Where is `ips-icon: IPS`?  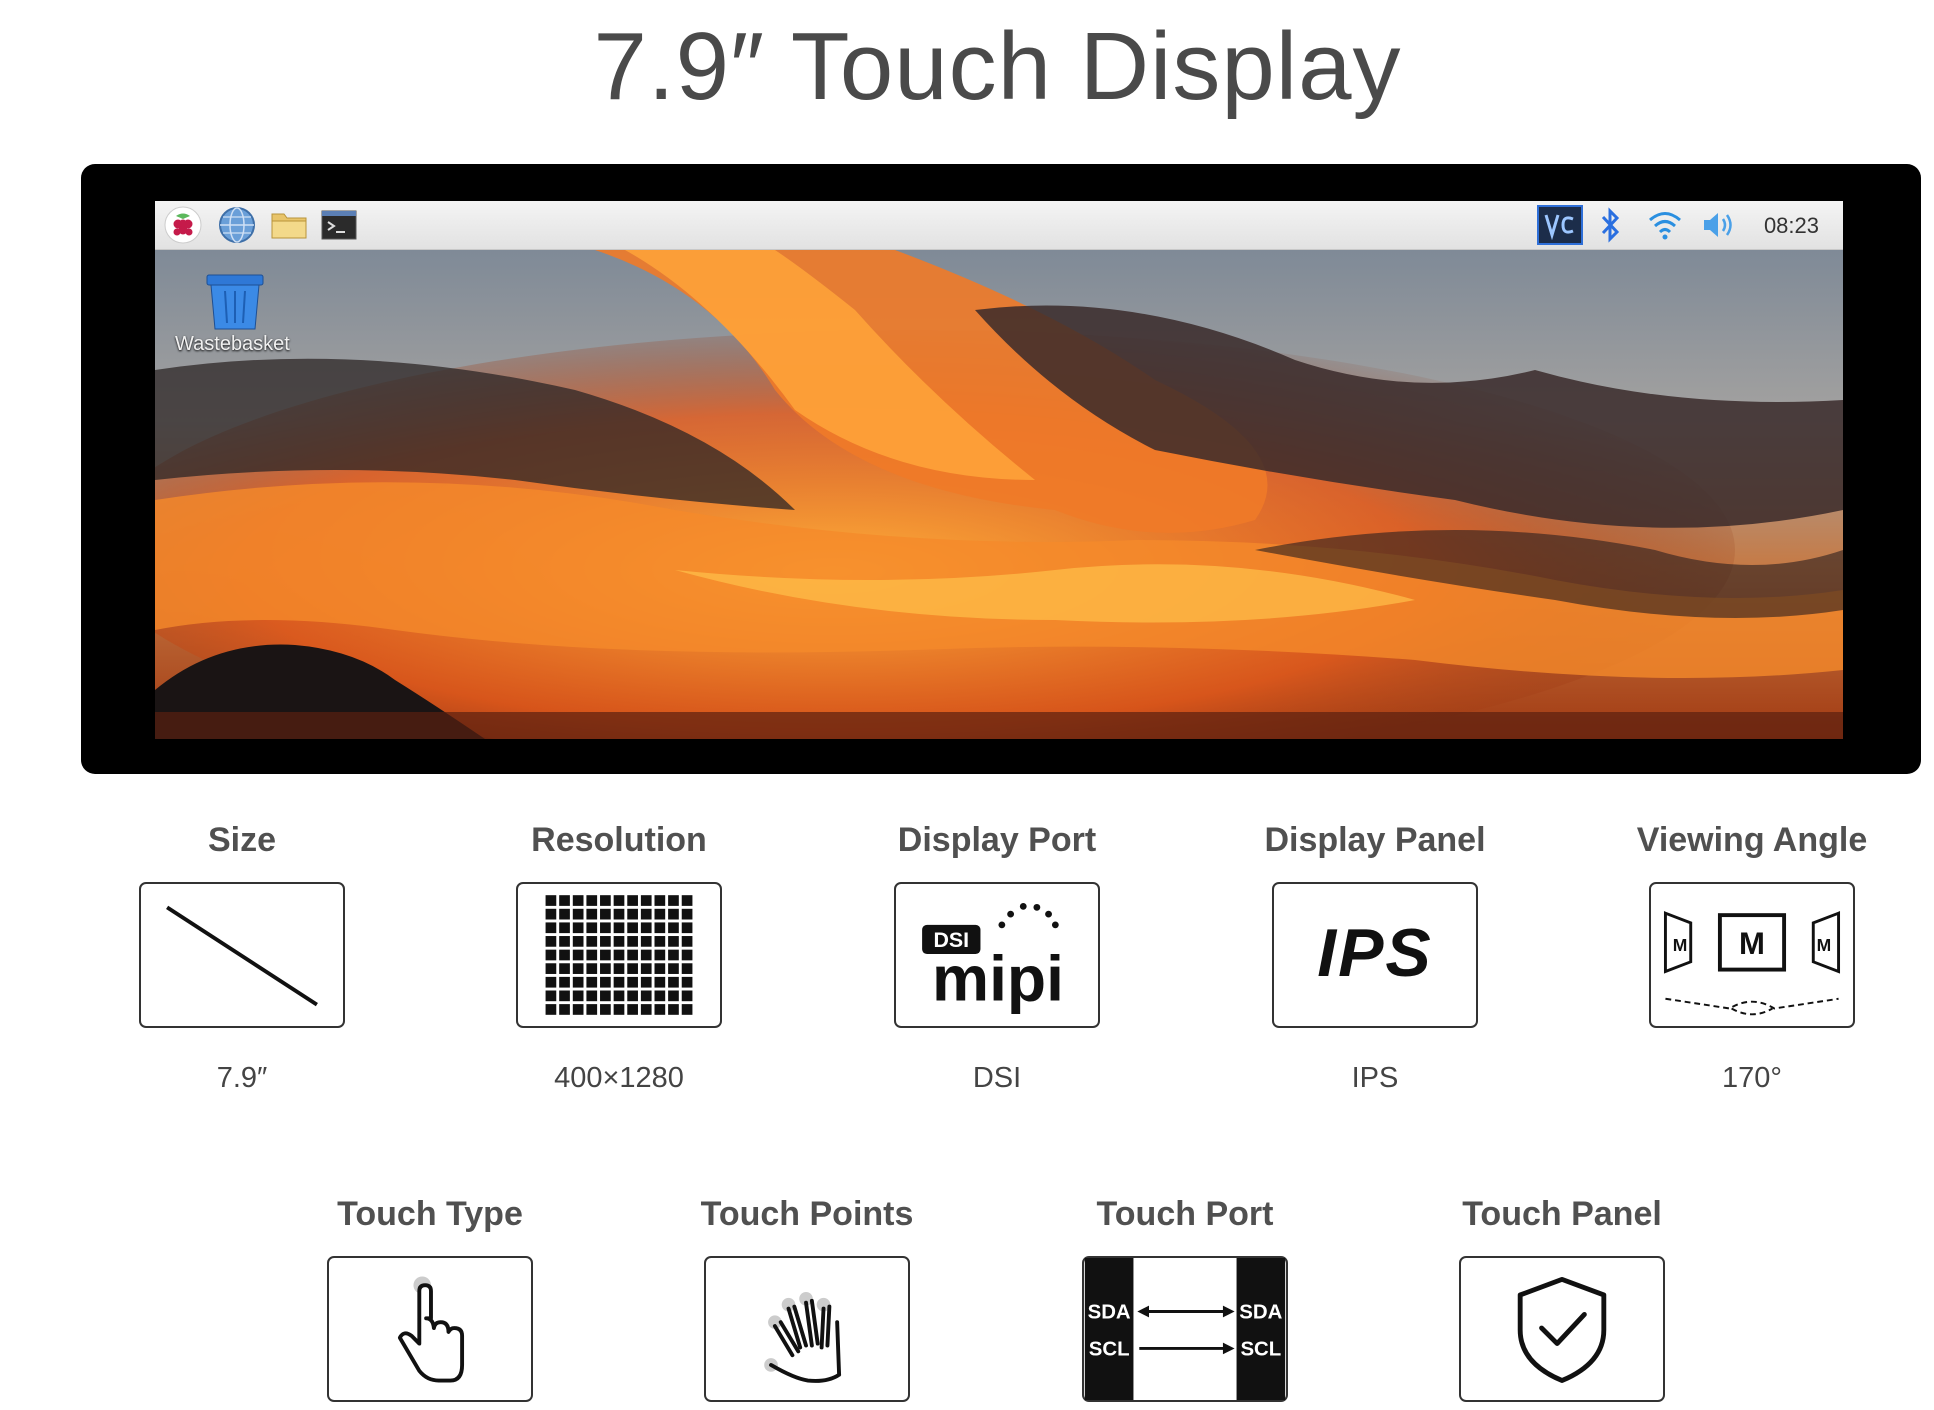 ips-icon: IPS is located at coordinates (1375, 955).